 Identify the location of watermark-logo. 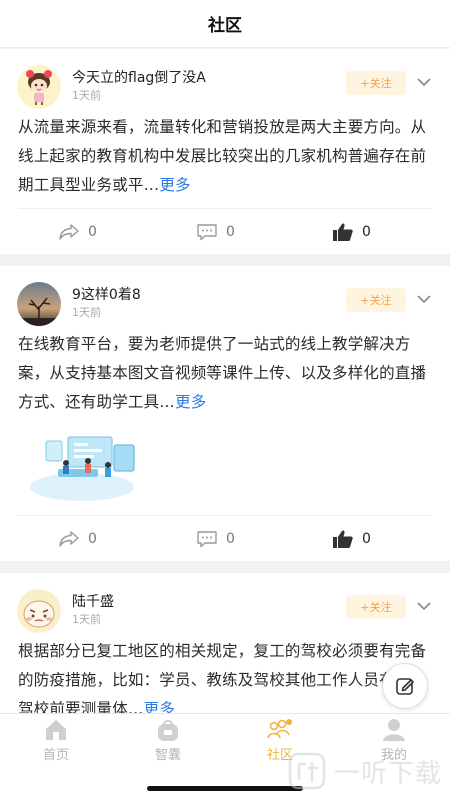
(307, 771).